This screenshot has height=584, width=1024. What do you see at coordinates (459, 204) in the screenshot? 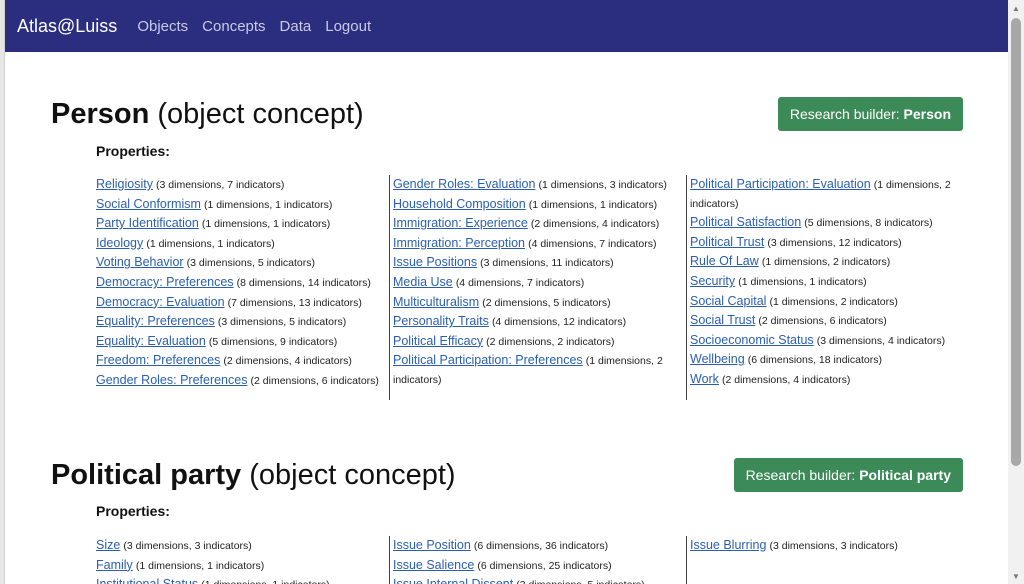
I see `property-link: Household Composition` at bounding box center [459, 204].